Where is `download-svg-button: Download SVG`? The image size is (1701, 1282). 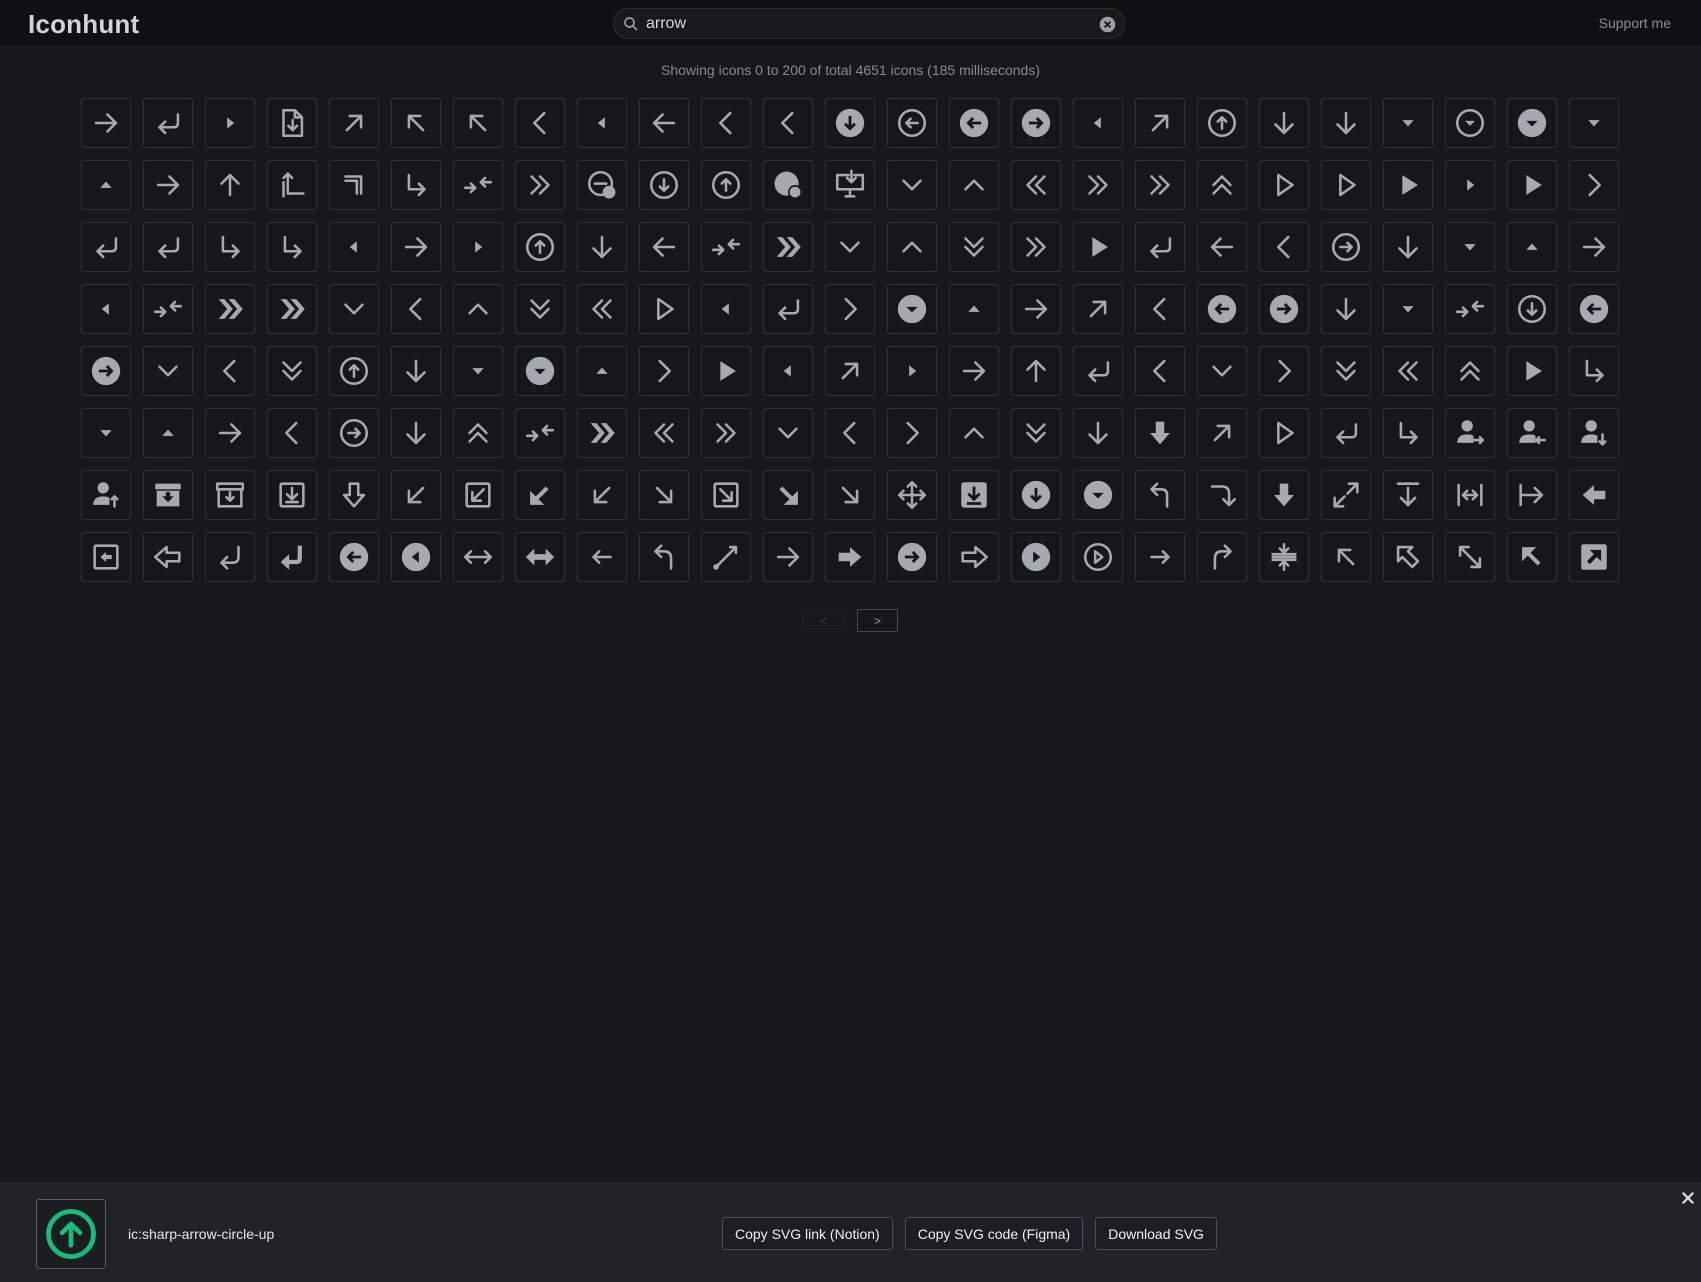 download-svg-button: Download SVG is located at coordinates (1156, 1233).